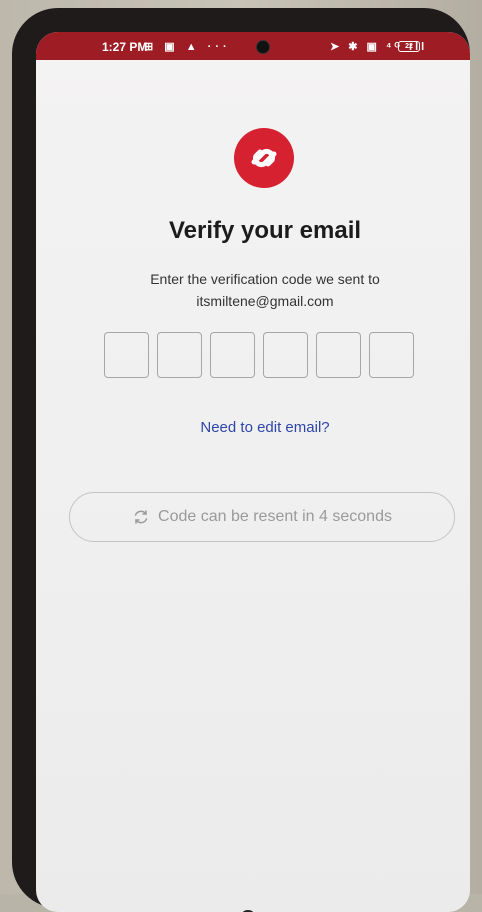  I want to click on authy-logo-icon, so click(264, 158).